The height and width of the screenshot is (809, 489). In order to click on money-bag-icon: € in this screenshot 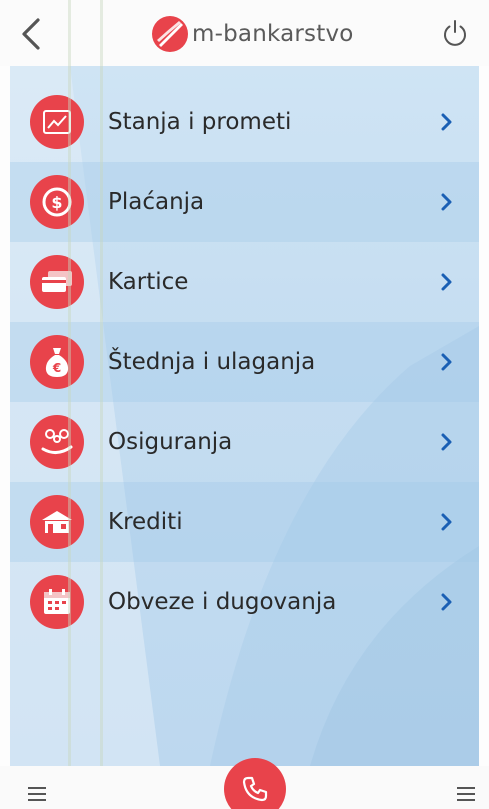, I will do `click(57, 362)`.